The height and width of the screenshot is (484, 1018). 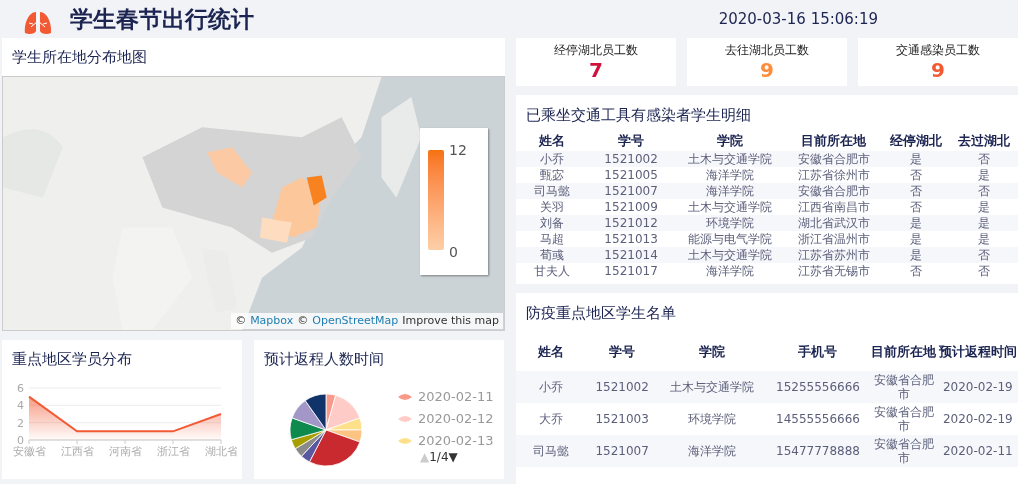 What do you see at coordinates (456, 441) in the screenshot?
I see `legend-label: 2020-02-13` at bounding box center [456, 441].